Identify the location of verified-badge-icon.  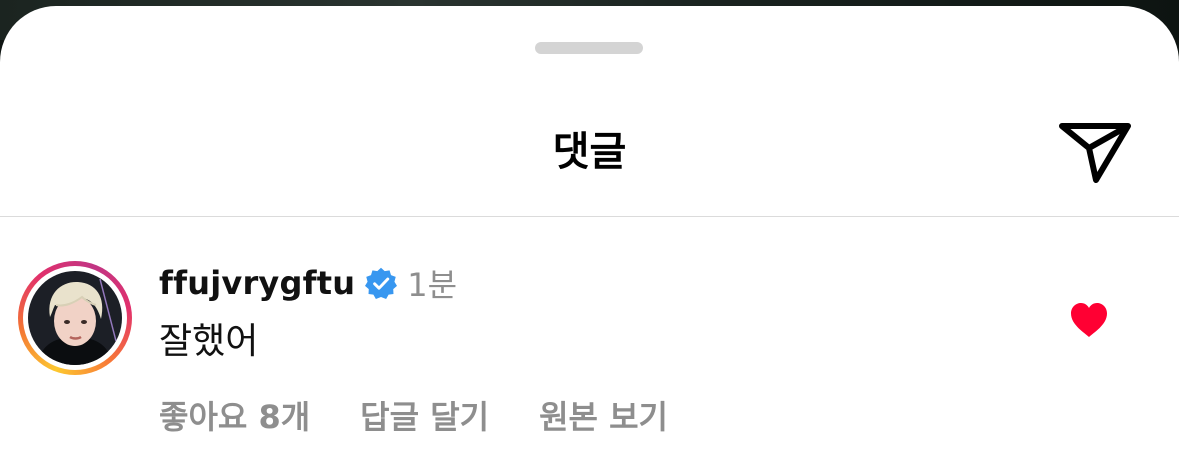
(381, 283).